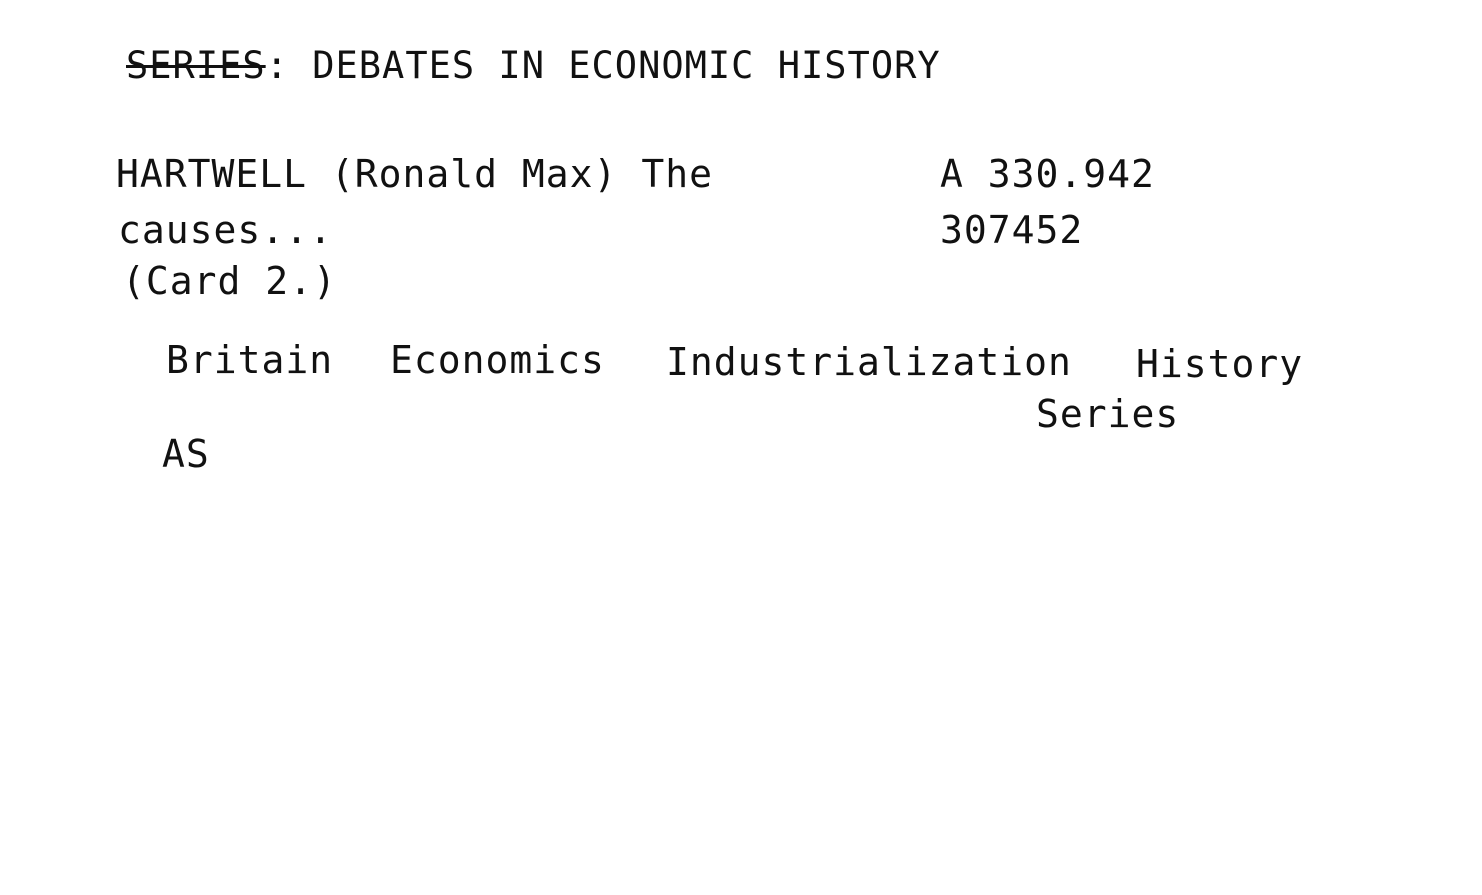  Describe the element at coordinates (1108, 414) in the screenshot. I see `subject-heading-series: Series` at that location.